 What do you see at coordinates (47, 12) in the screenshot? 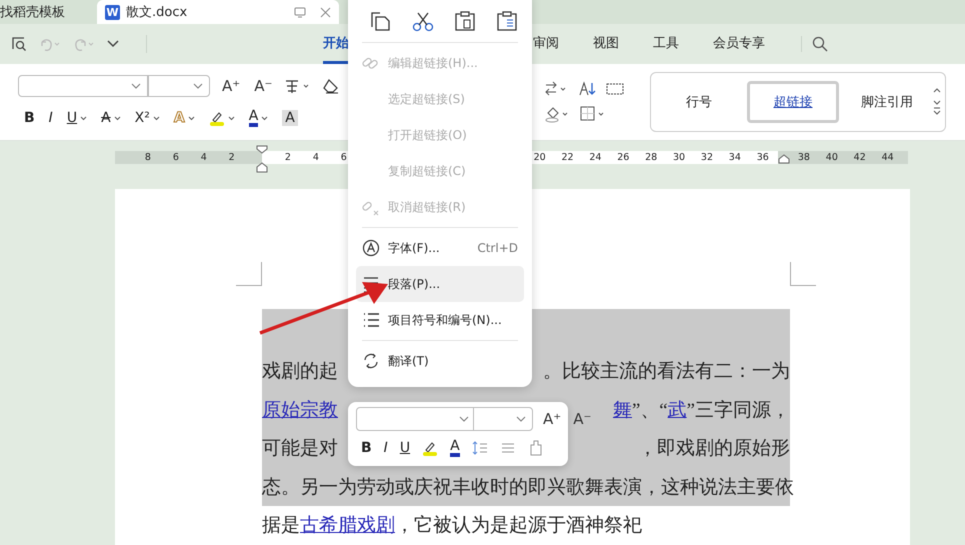
I see `document-tab: 找稻壳模板` at bounding box center [47, 12].